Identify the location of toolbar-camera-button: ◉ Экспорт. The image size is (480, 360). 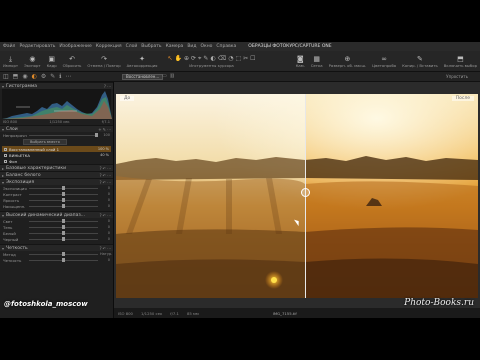
(32, 61).